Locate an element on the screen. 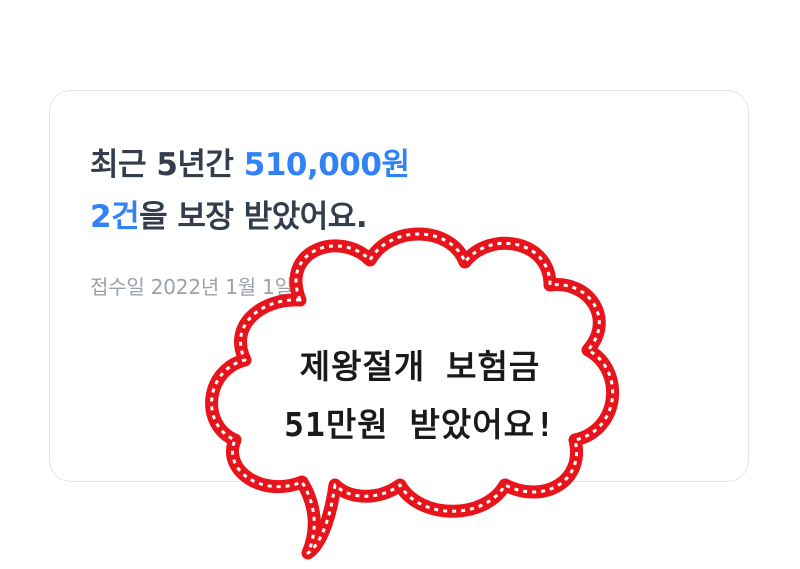 Image resolution: width=800 pixels, height=569 pixels. bubble-line-1: 제왕절개 보험금 is located at coordinates (420, 366).